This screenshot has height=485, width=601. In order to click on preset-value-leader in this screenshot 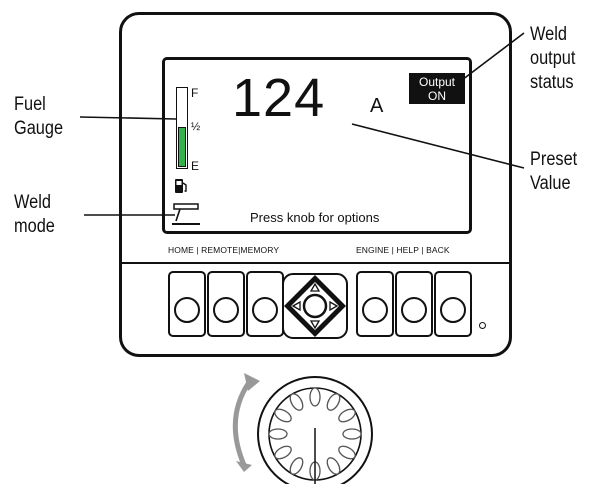, I will do `click(438, 146)`.